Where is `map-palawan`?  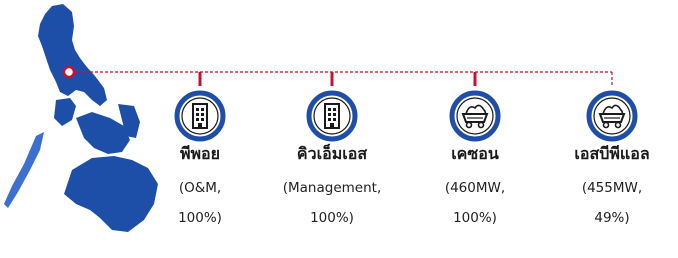
map-palawan is located at coordinates (24, 170).